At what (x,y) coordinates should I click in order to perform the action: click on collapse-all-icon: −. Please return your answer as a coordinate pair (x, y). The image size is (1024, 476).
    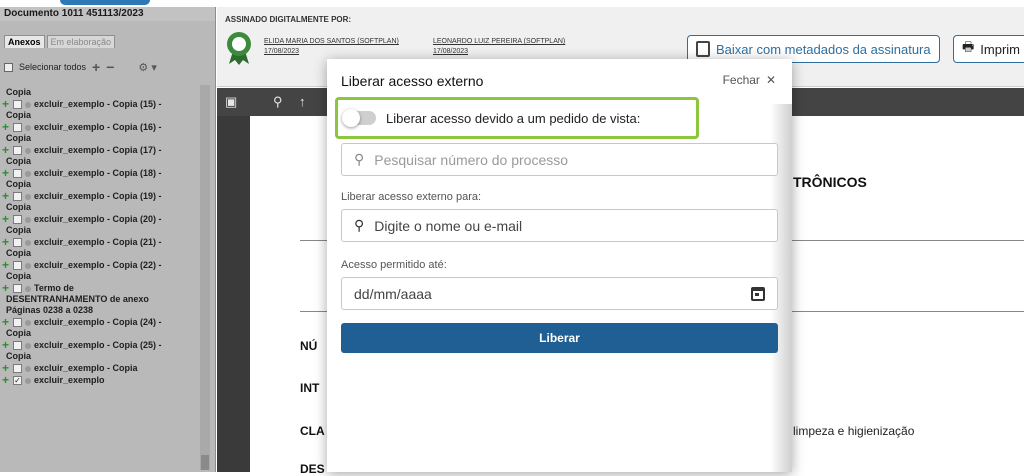
    Looking at the image, I should click on (110, 67).